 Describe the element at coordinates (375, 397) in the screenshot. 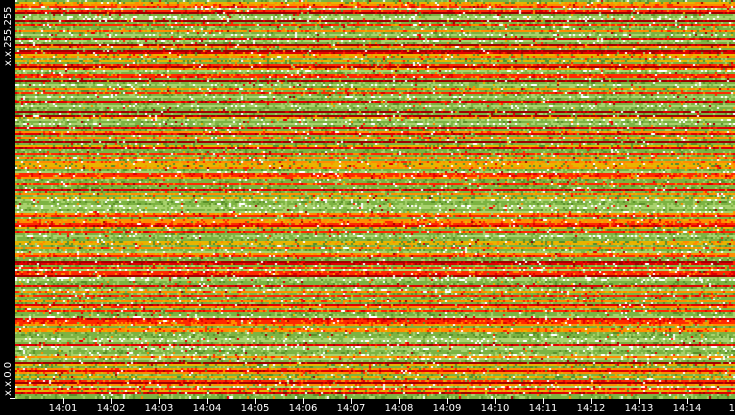

I see `heatmap-row` at that location.